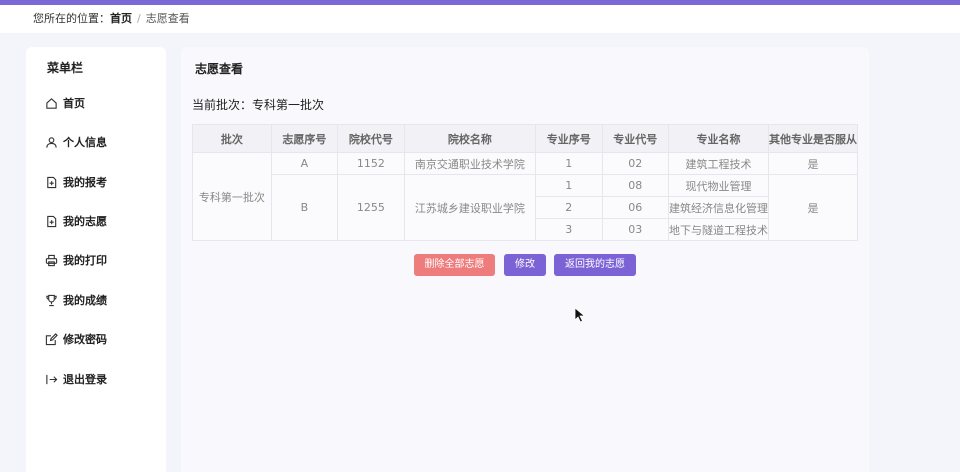 Image resolution: width=960 pixels, height=472 pixels. I want to click on sidebar-item-print: 我的打印, so click(76, 260).